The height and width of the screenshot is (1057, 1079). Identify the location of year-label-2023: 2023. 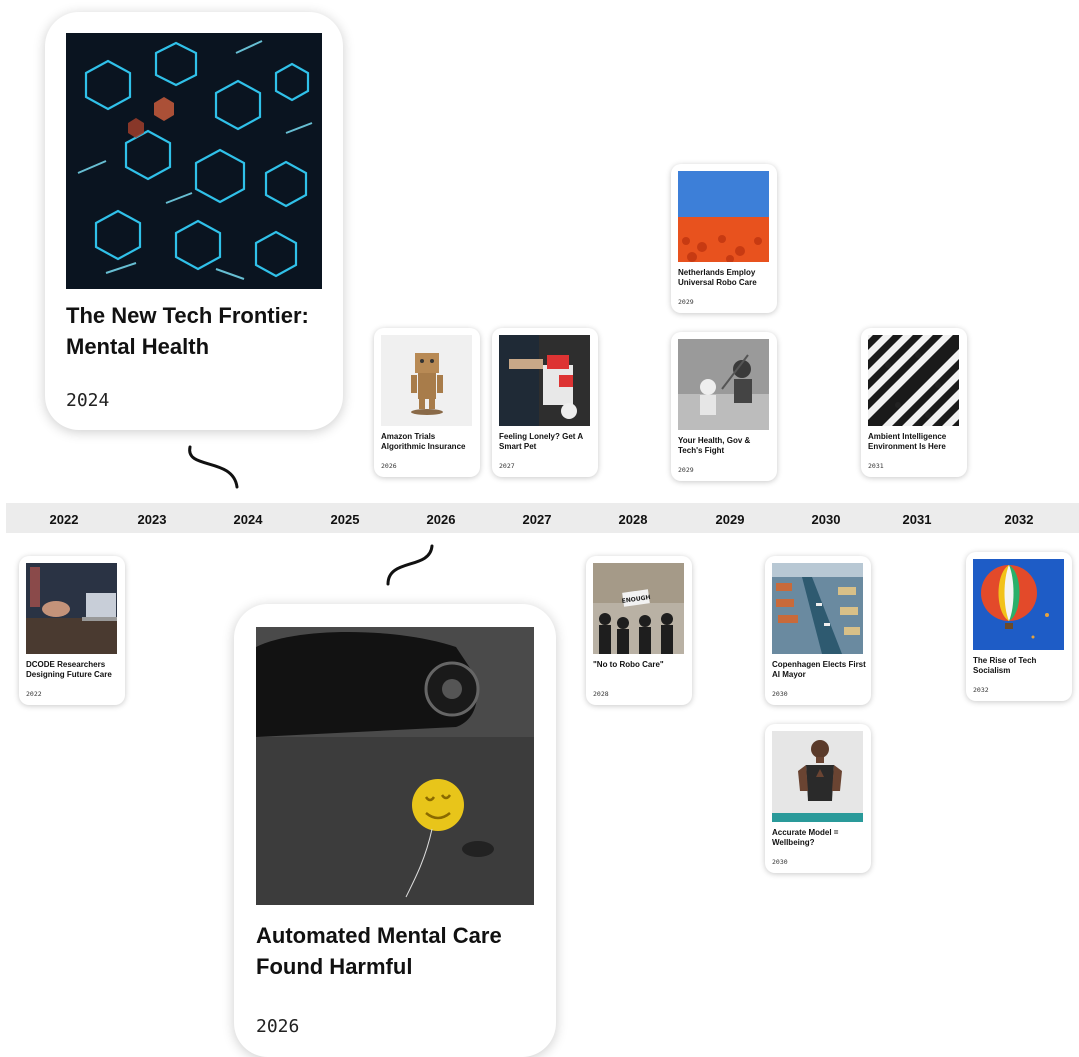
(152, 519).